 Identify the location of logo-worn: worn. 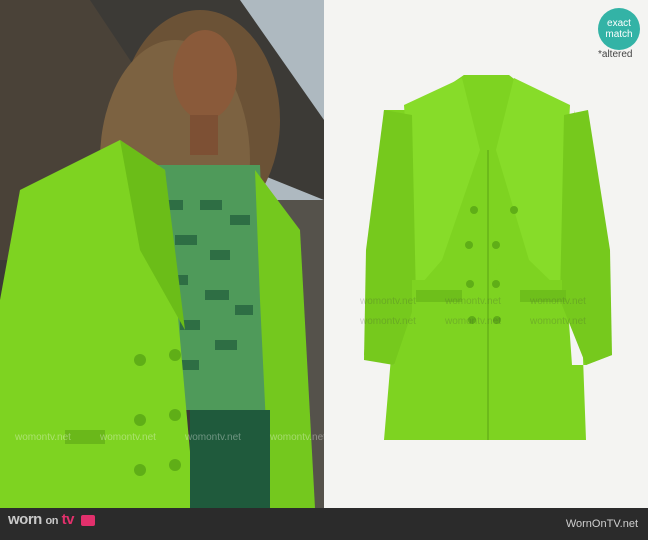
(25, 519).